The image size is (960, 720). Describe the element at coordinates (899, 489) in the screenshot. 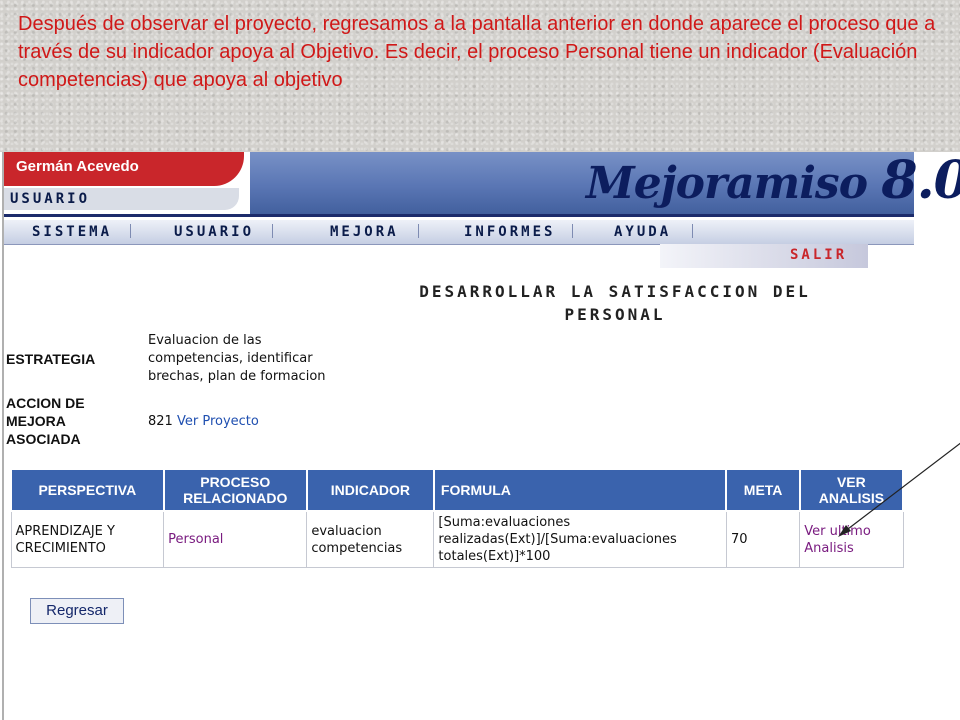

I see `annotation-arrow` at that location.